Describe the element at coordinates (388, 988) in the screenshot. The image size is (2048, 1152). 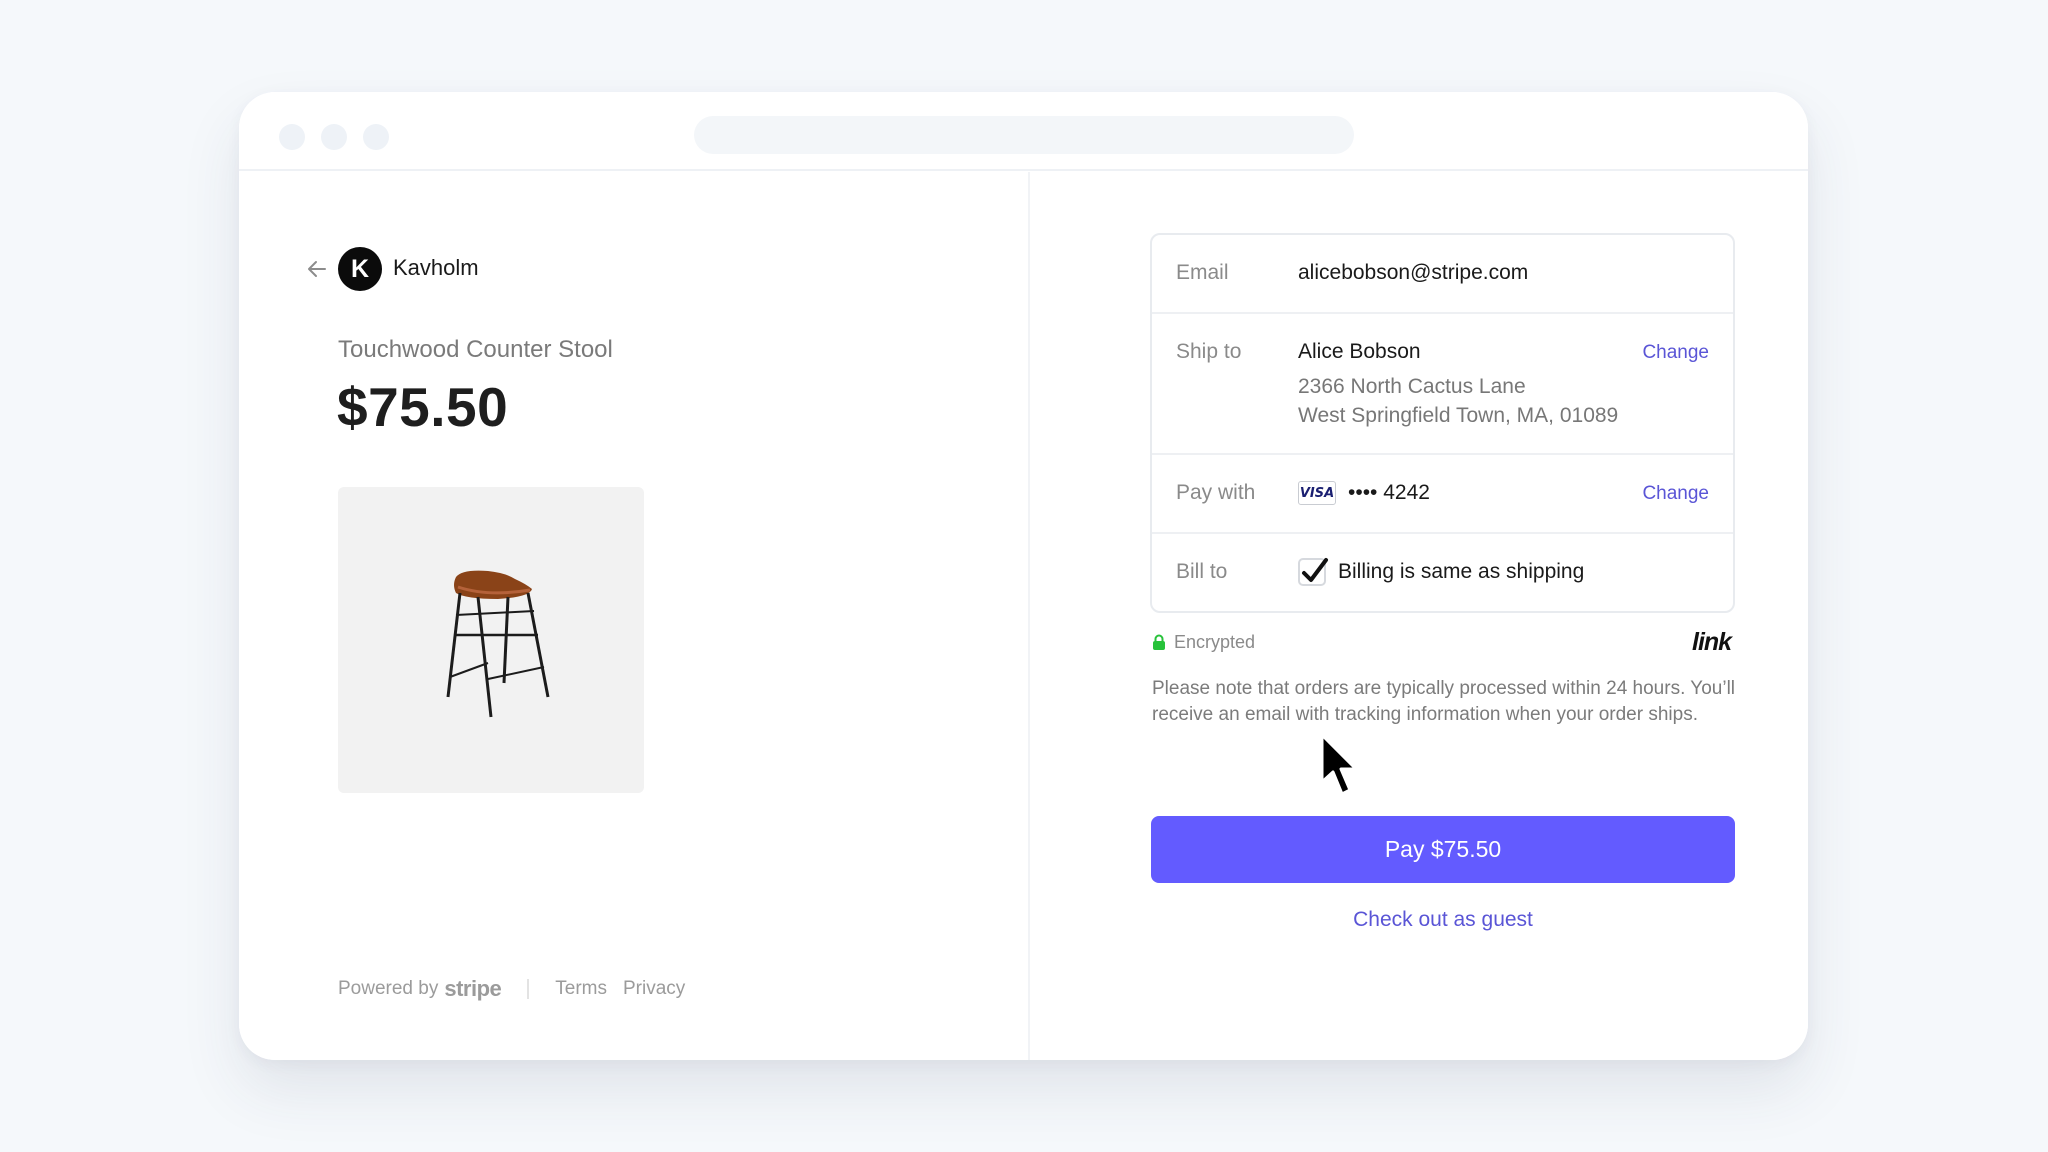
I see `powered-by-text: Powered by` at that location.